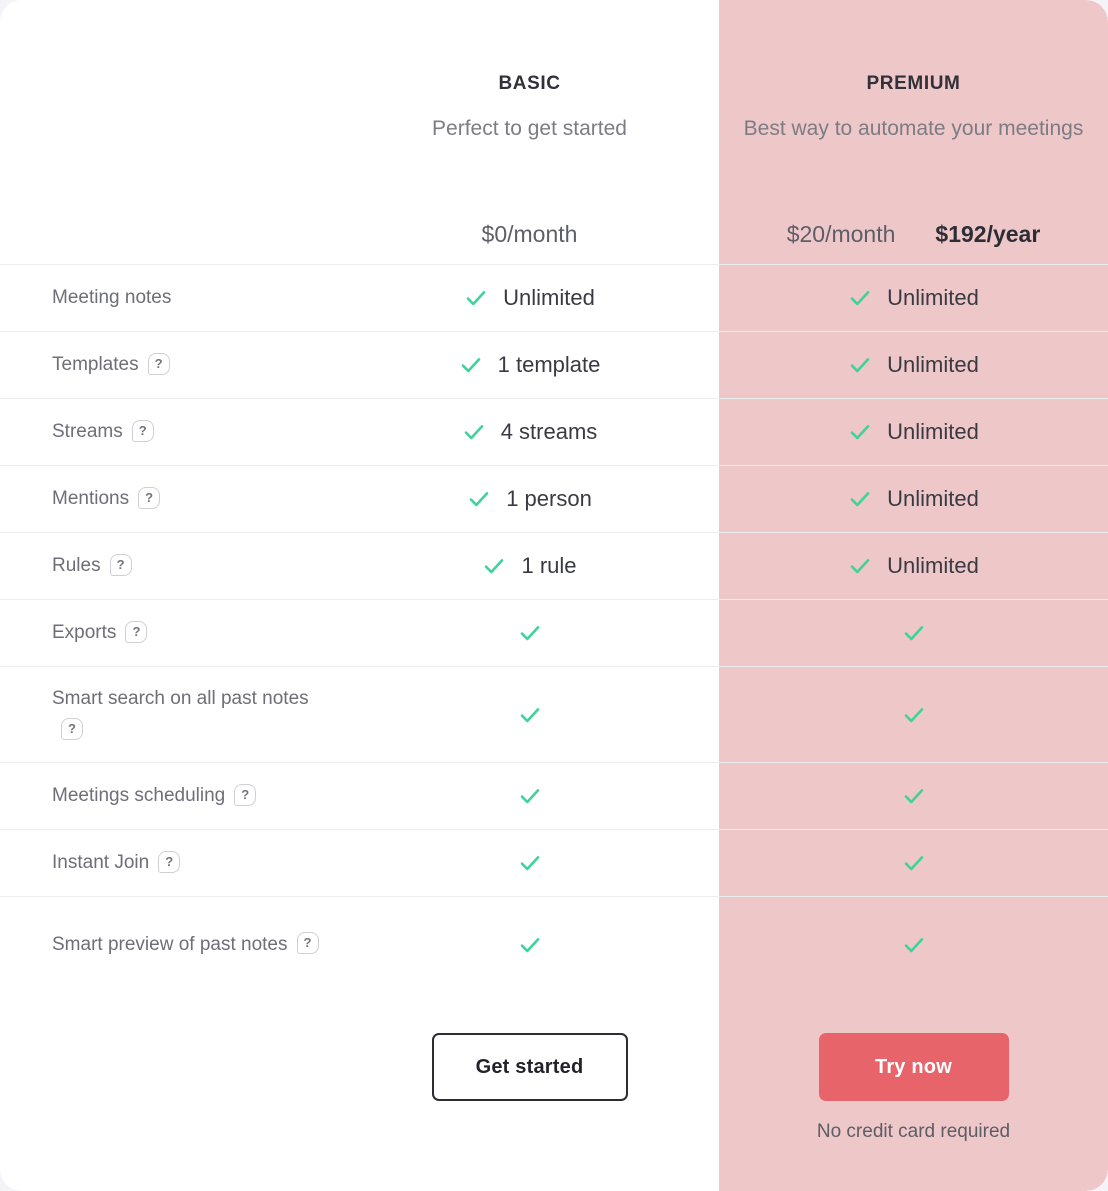 The height and width of the screenshot is (1191, 1108). I want to click on feature-label: Rules, so click(76, 565).